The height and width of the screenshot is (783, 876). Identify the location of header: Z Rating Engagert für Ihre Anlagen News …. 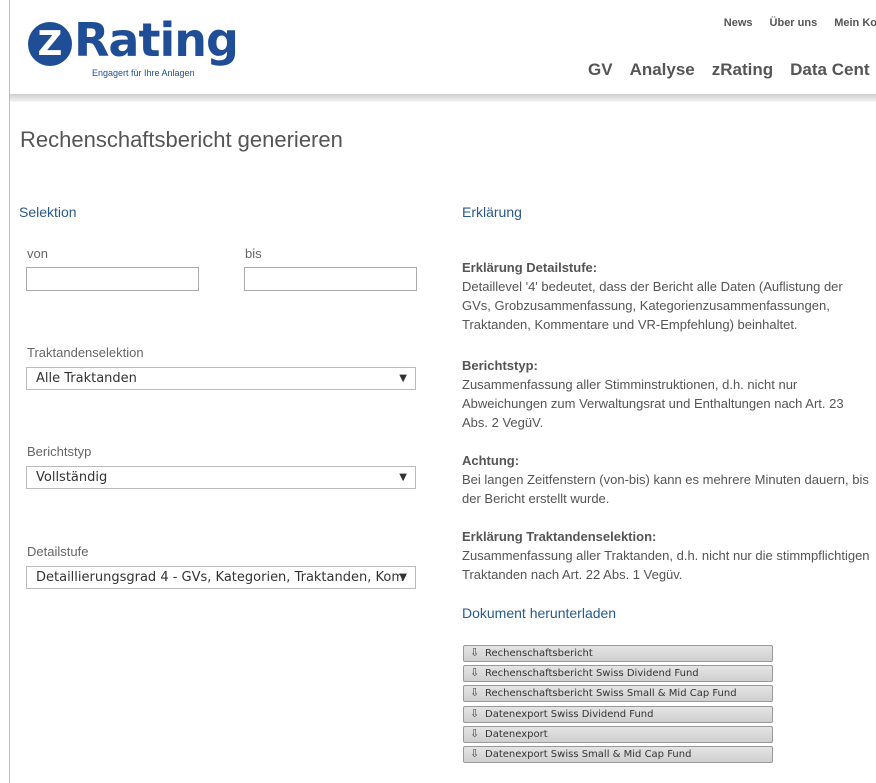
(443, 48).